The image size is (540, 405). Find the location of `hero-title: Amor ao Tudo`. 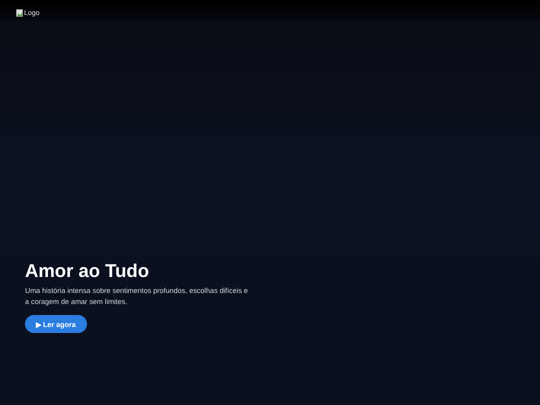

hero-title: Amor ao Tudo is located at coordinates (87, 271).